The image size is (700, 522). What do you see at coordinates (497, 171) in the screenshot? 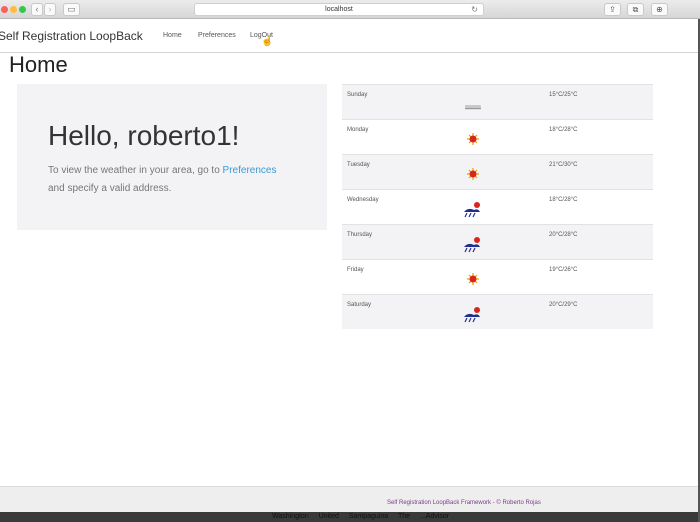
I see `forecast-row: Tuesday 21°C/30°C` at bounding box center [497, 171].